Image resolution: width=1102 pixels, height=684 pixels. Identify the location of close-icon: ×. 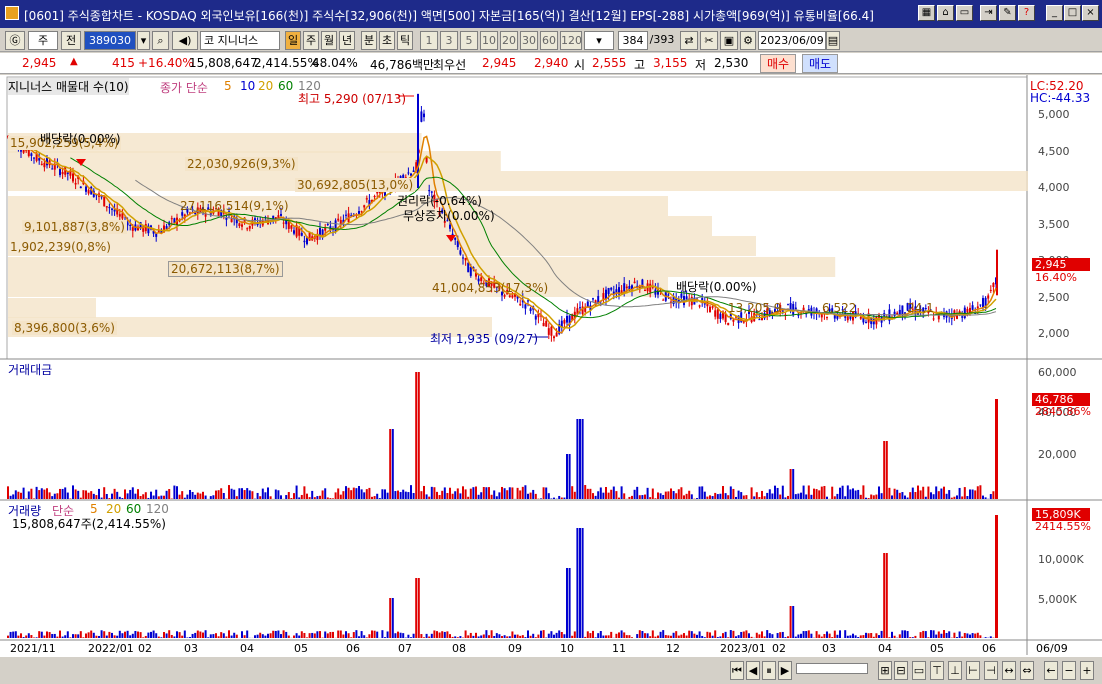
(1090, 13).